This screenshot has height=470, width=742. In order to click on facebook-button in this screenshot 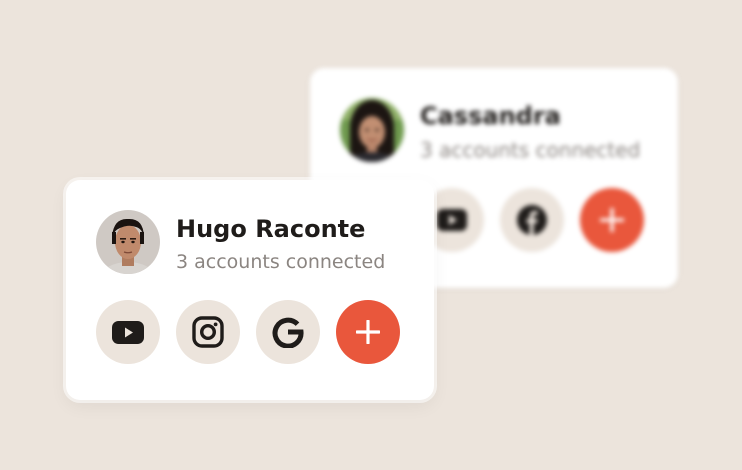, I will do `click(532, 220)`.